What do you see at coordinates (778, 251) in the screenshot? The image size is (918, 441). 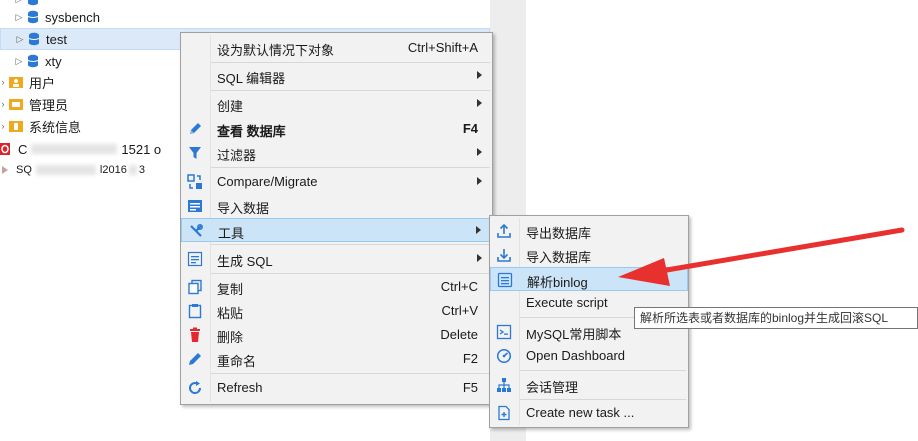 I see `arrow-shaft` at bounding box center [778, 251].